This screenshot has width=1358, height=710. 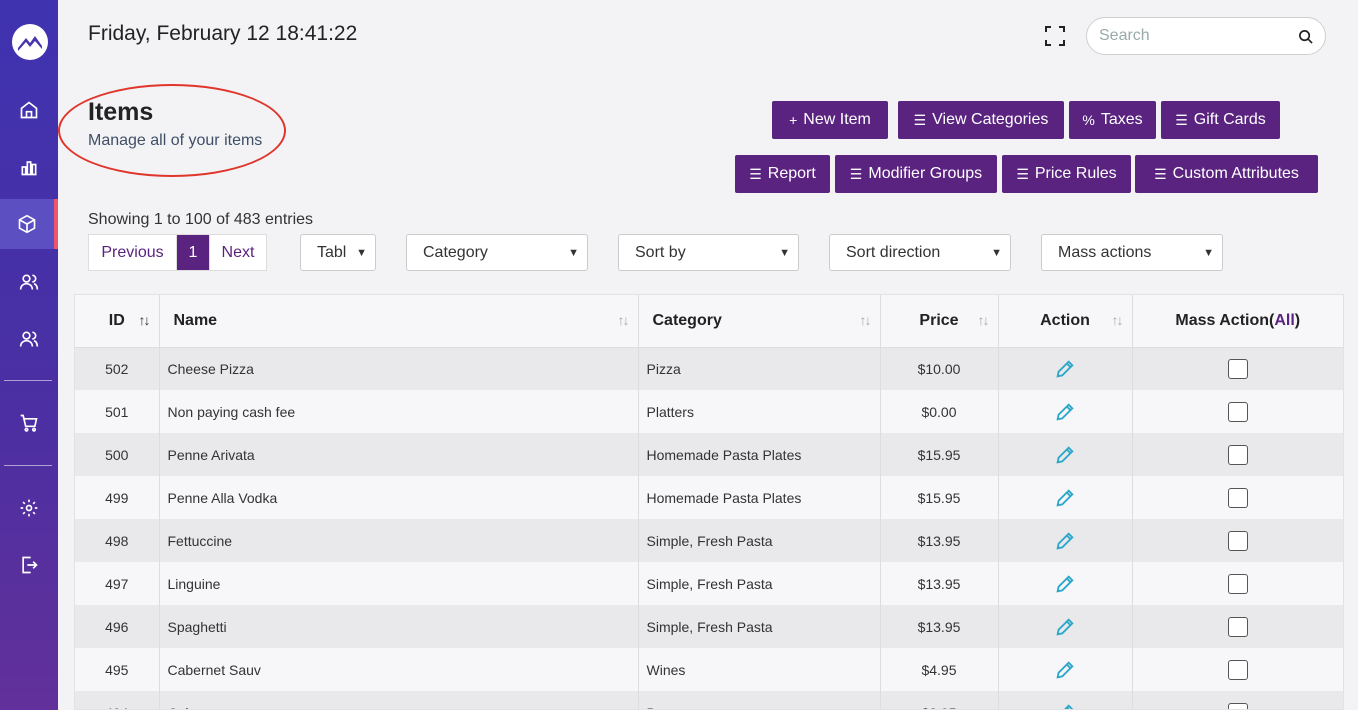 I want to click on new-item-button: + New Item, so click(x=830, y=120).